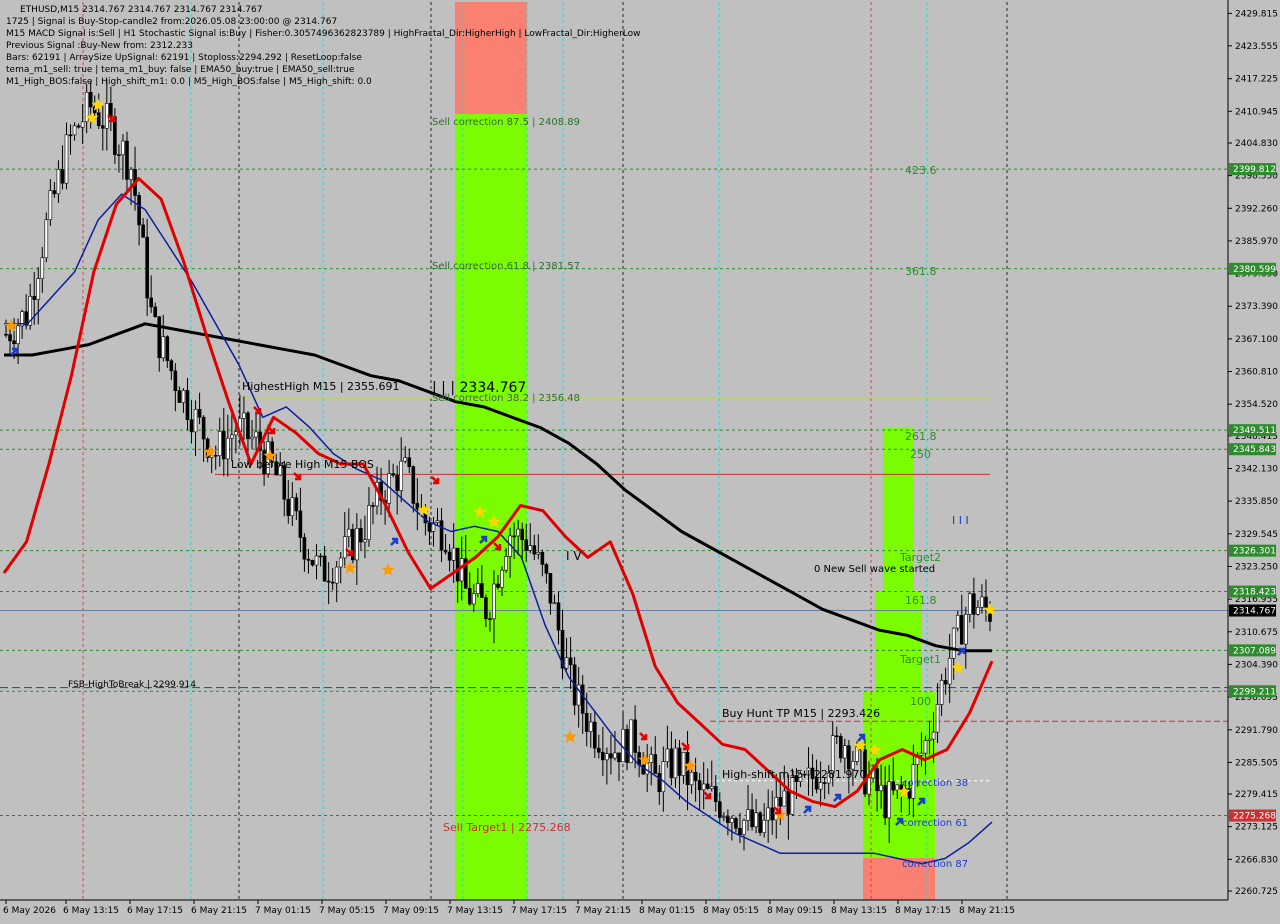 This screenshot has width=1280, height=924. What do you see at coordinates (920, 701) in the screenshot?
I see `chart-annotation: 100` at bounding box center [920, 701].